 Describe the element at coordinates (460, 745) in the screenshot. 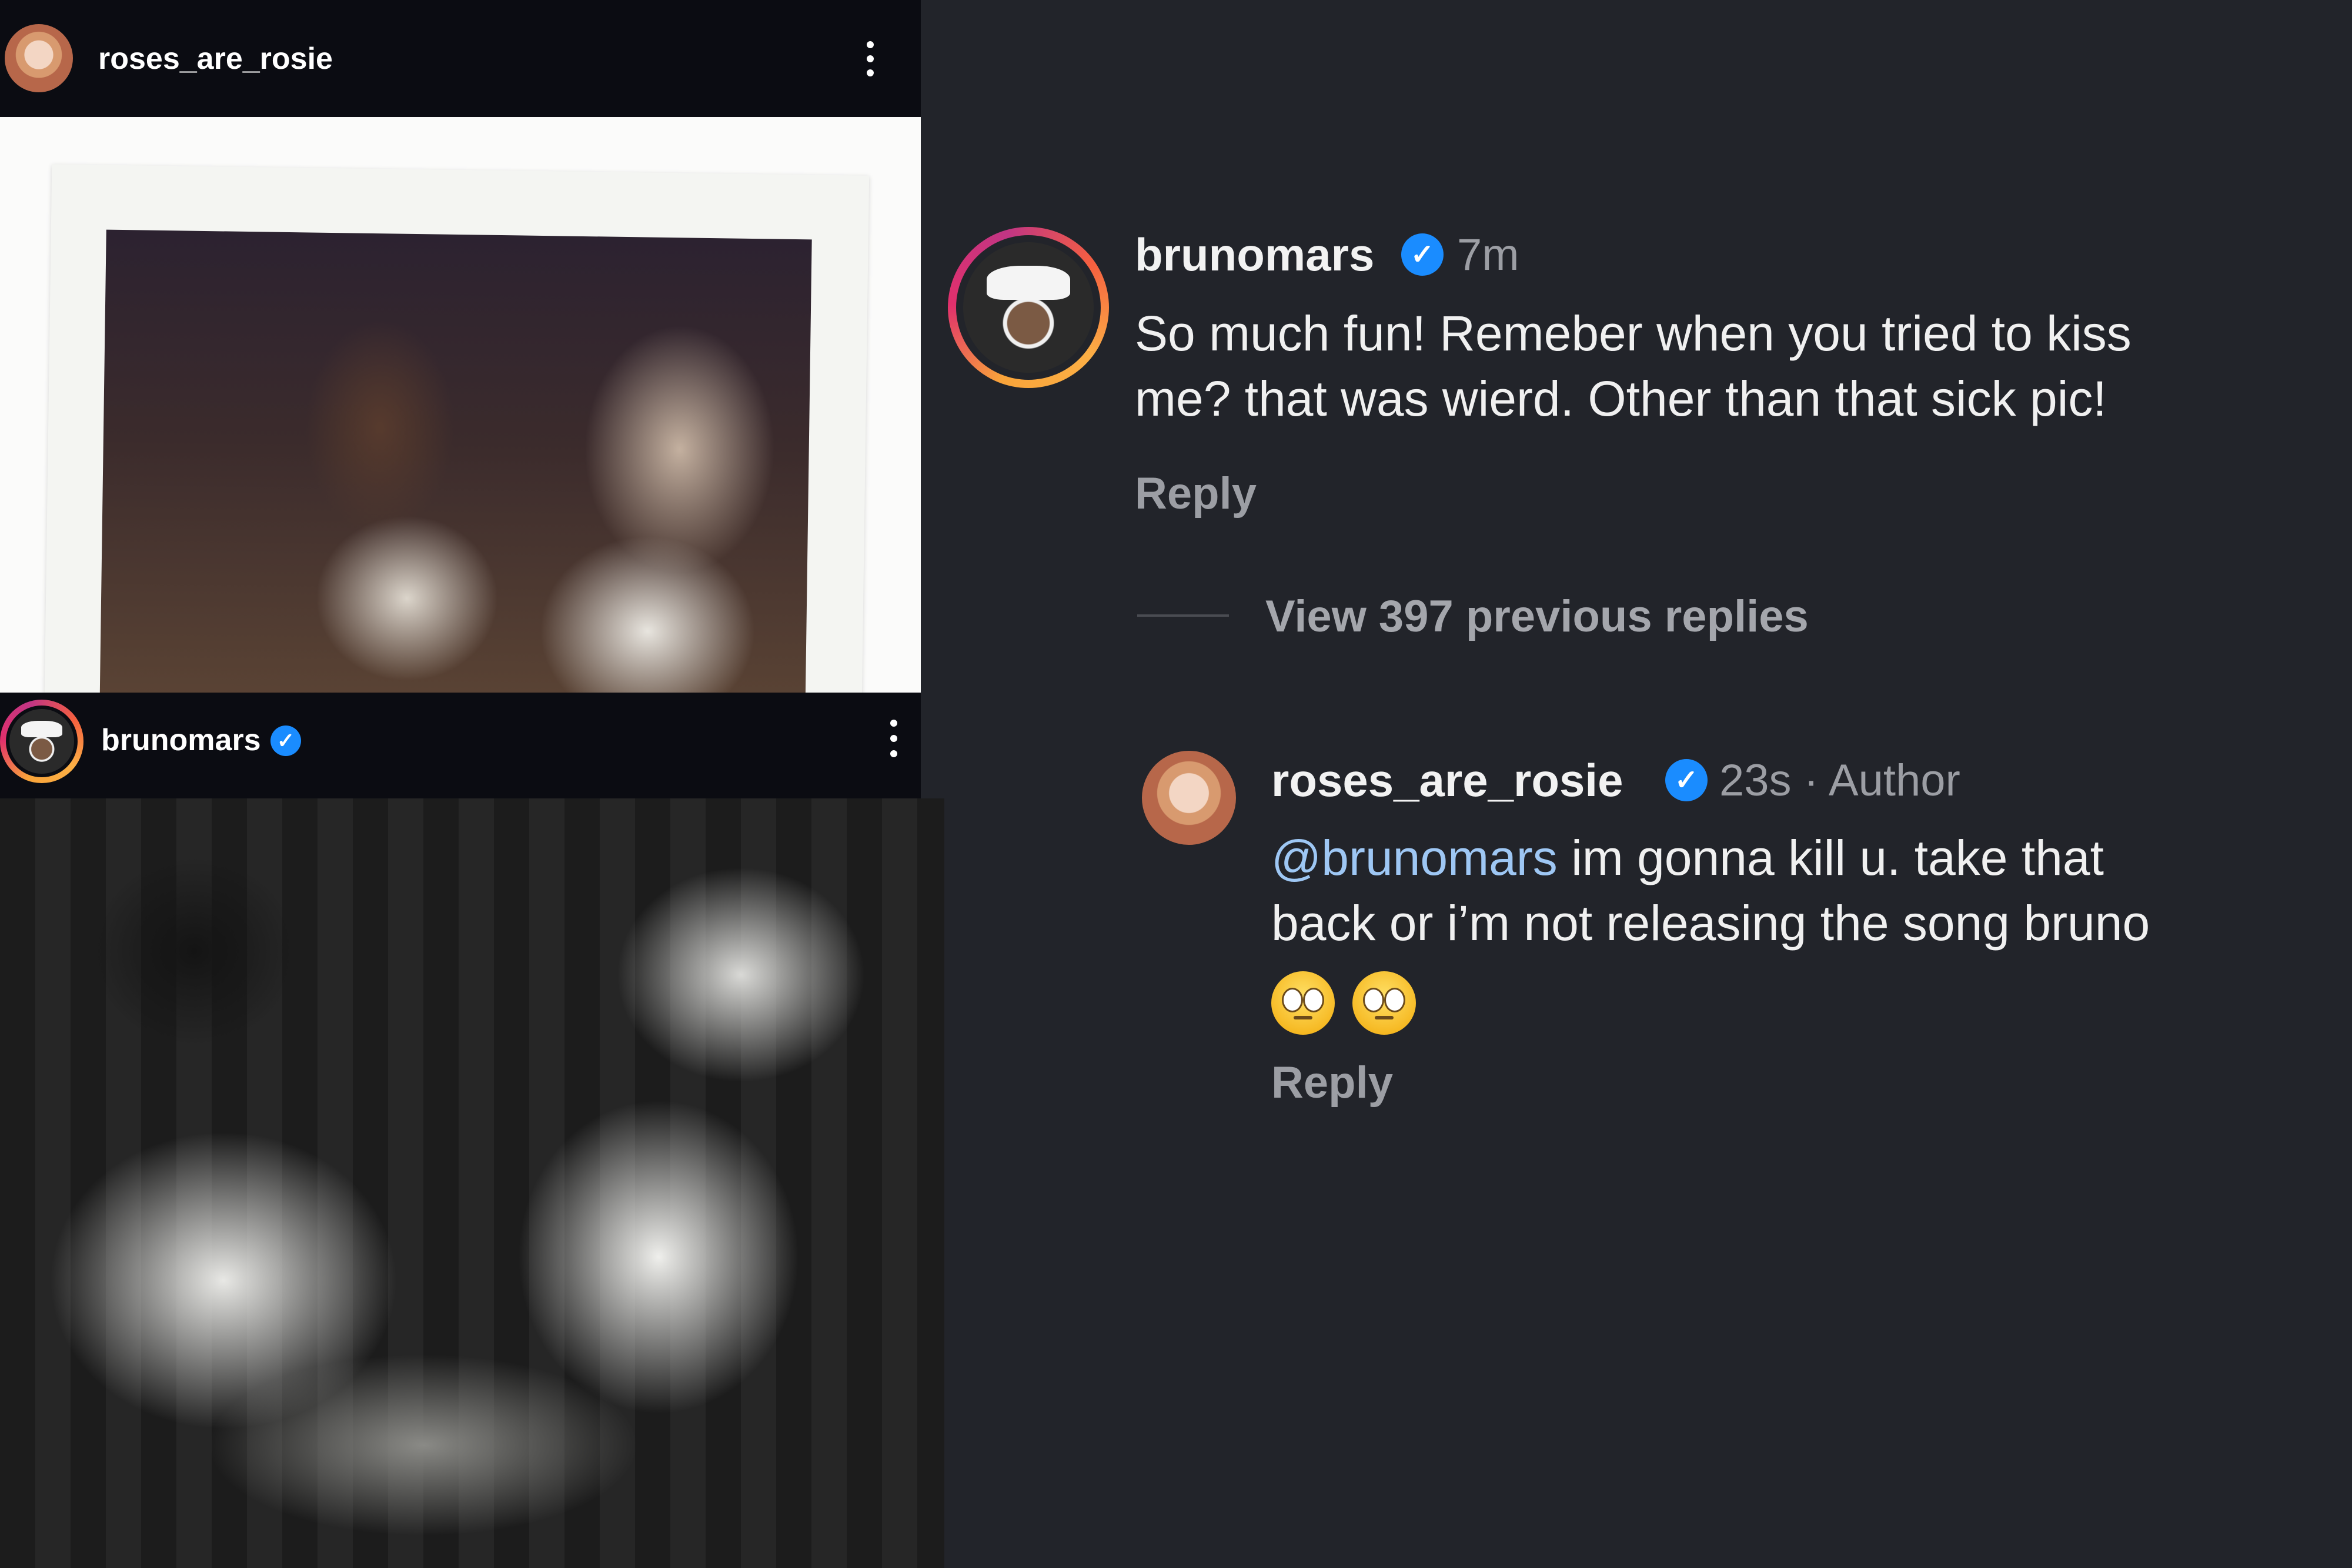

I see `post-header-bruno: brunomars ✓` at that location.